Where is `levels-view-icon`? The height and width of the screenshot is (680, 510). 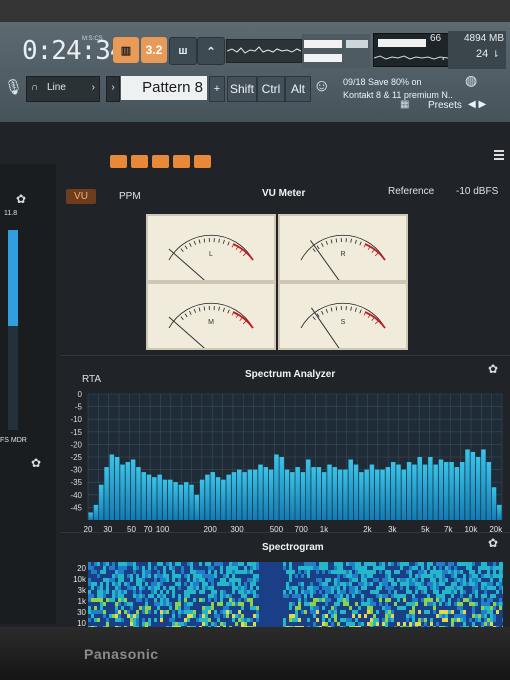 levels-view-icon is located at coordinates (202, 161).